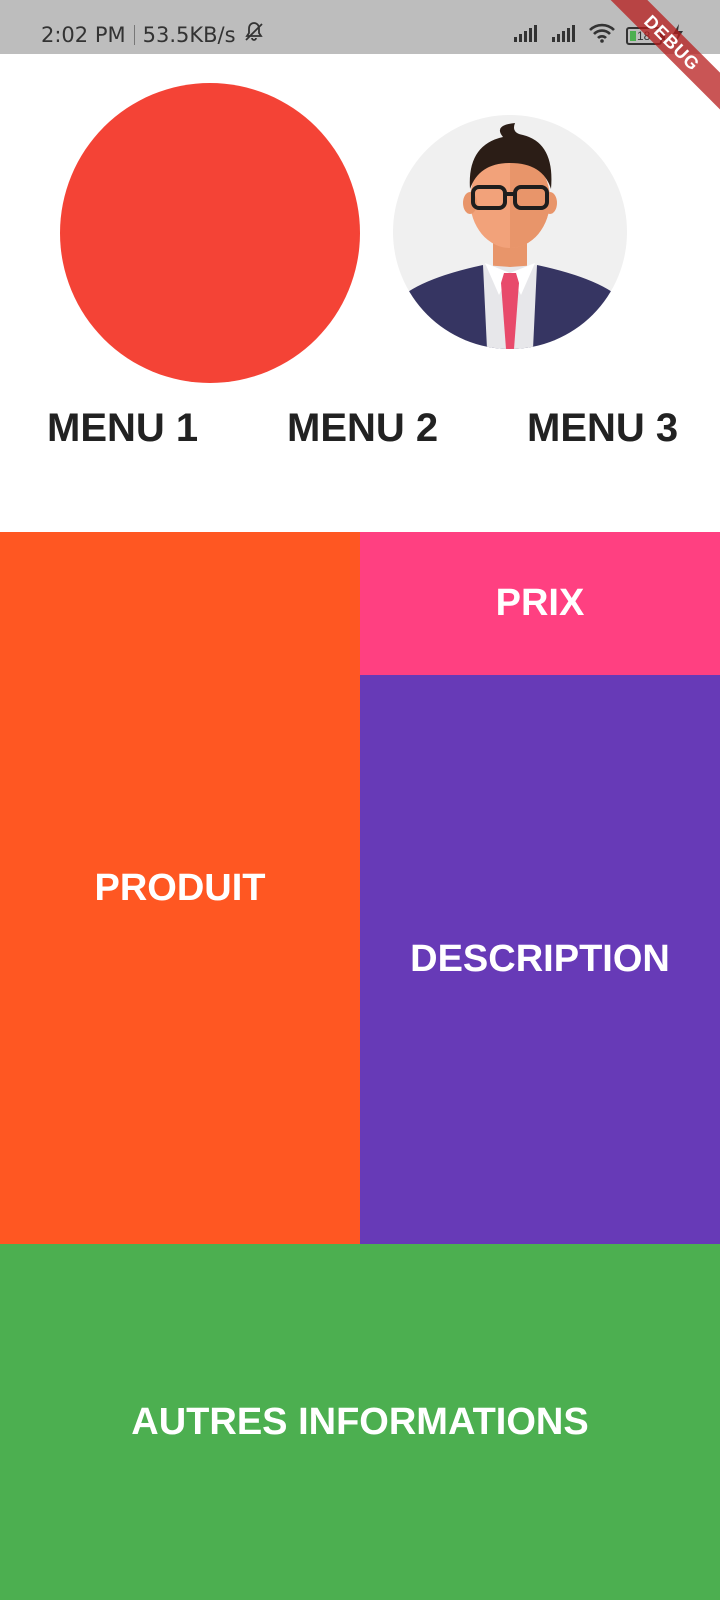 The height and width of the screenshot is (1600, 720). Describe the element at coordinates (360, 27) in the screenshot. I see `status-bar: 2:02 PM 53.5KB/s 18` at that location.